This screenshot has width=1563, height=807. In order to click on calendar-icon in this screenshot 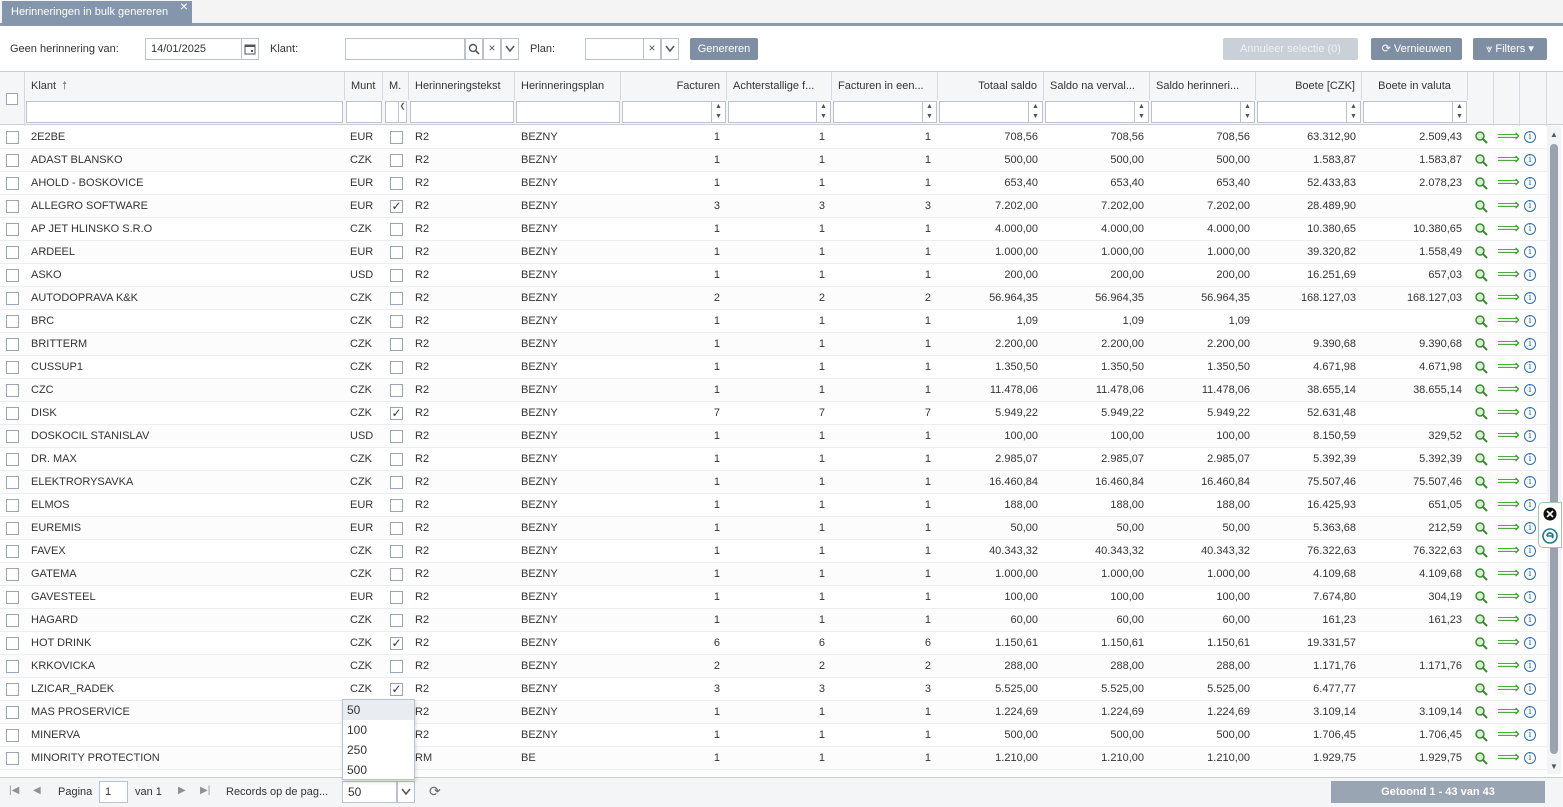, I will do `click(250, 49)`.